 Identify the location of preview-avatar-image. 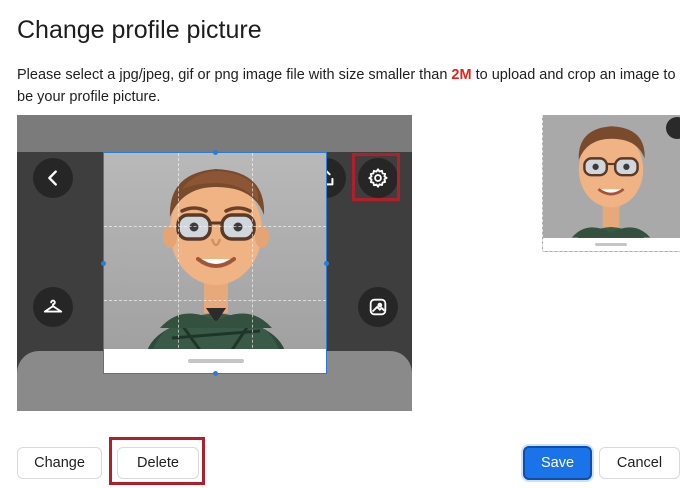
(611, 188).